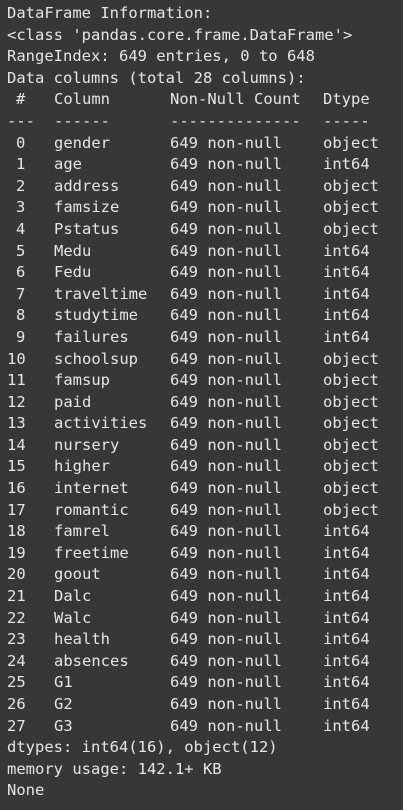 This screenshot has width=403, height=810. I want to click on row-column-name: failures, so click(91, 336).